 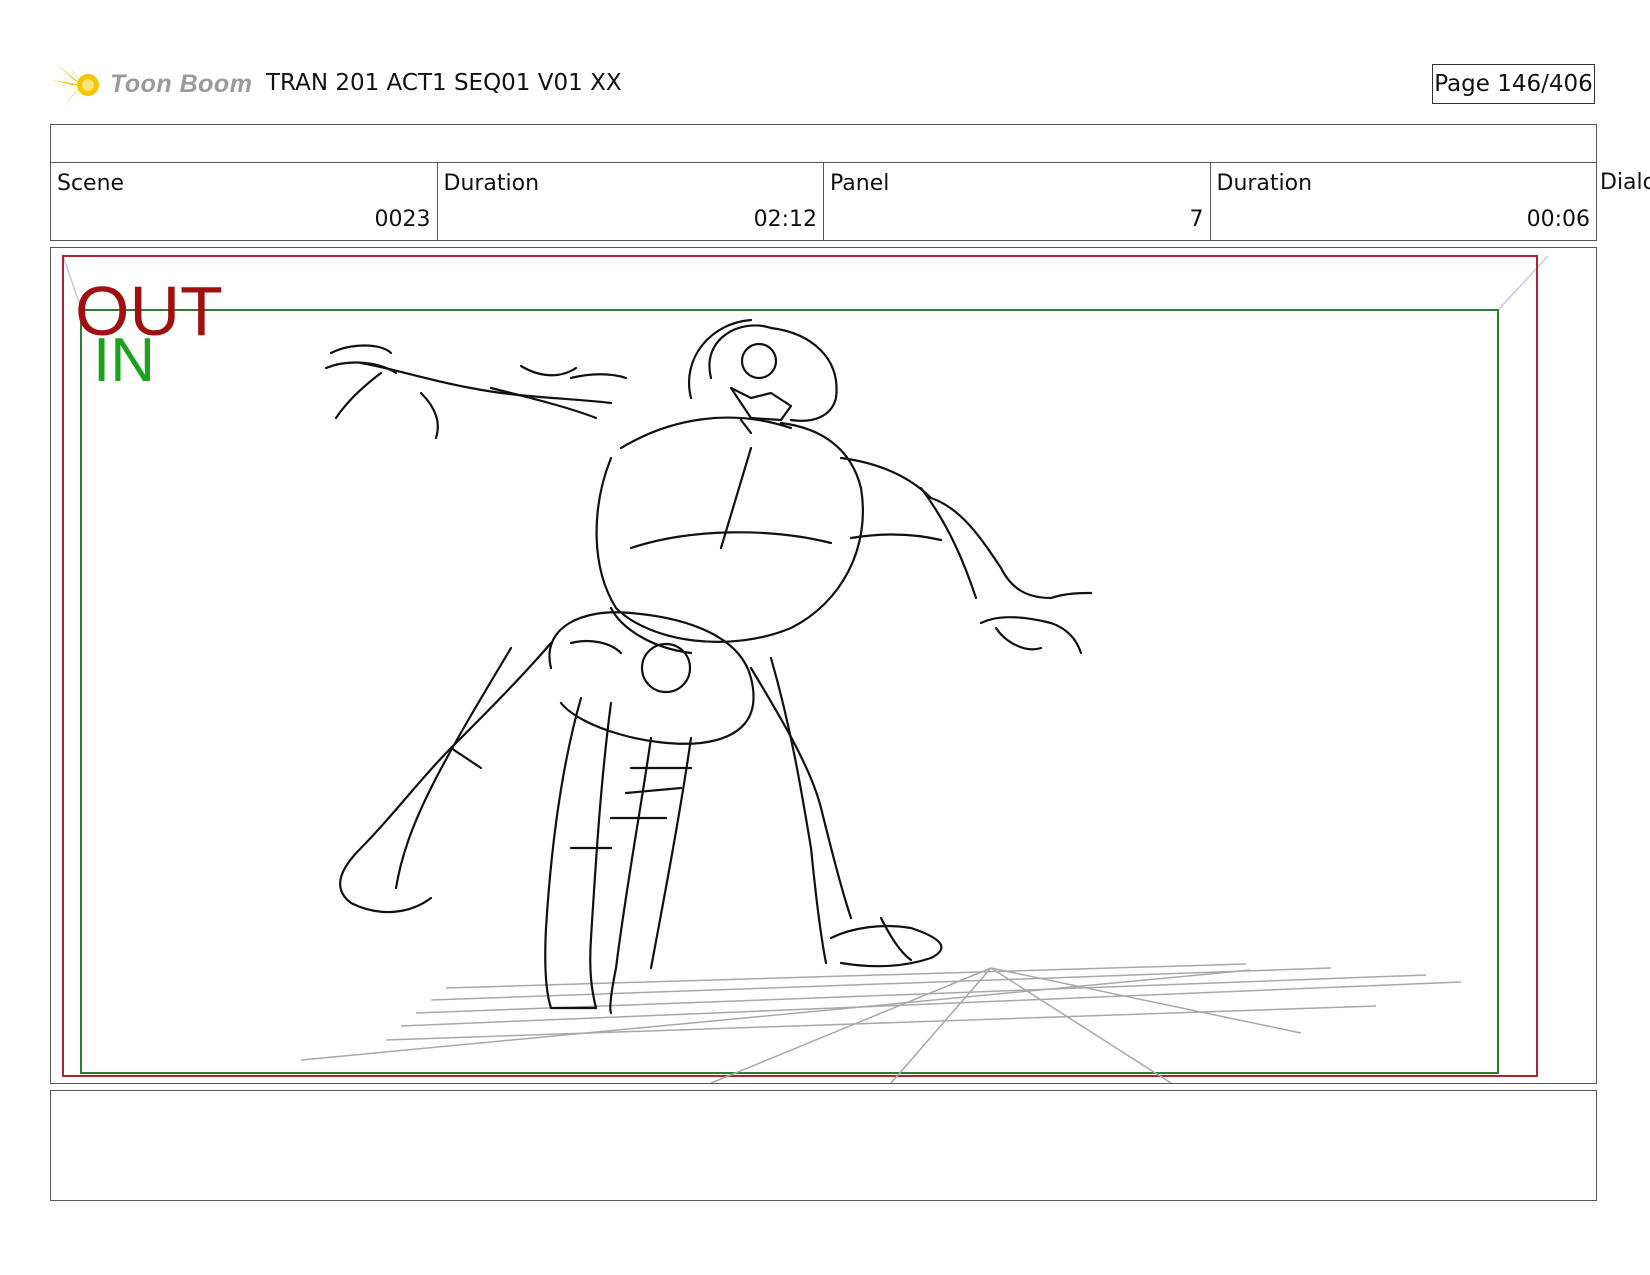 What do you see at coordinates (1264, 183) in the screenshot?
I see `panel-duration-label: Duration` at bounding box center [1264, 183].